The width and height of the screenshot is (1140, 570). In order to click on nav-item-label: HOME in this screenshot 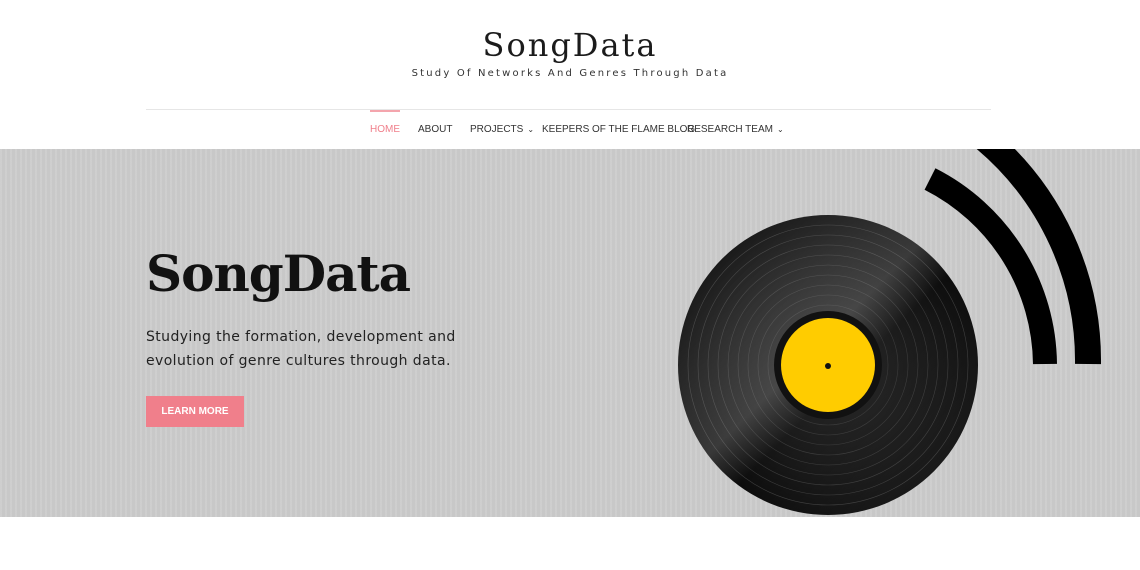, I will do `click(385, 129)`.